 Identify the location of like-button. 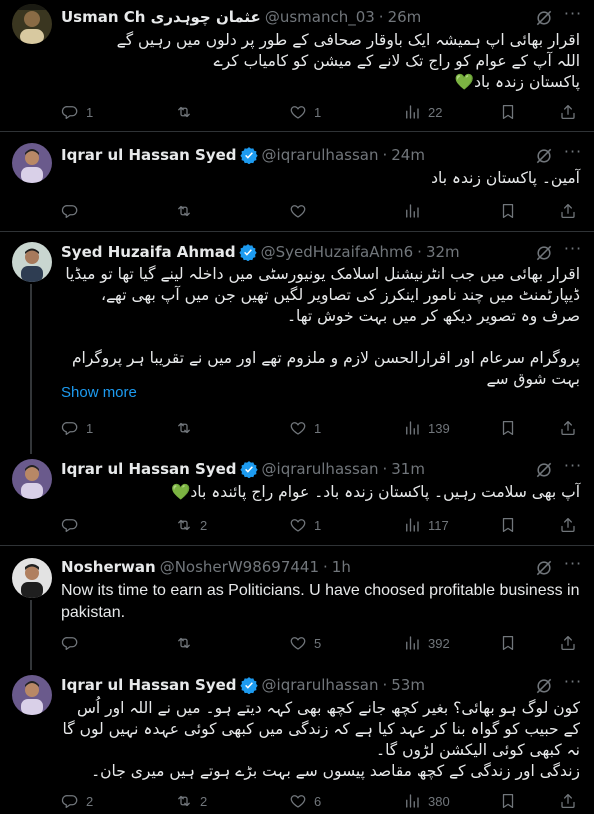
(301, 211).